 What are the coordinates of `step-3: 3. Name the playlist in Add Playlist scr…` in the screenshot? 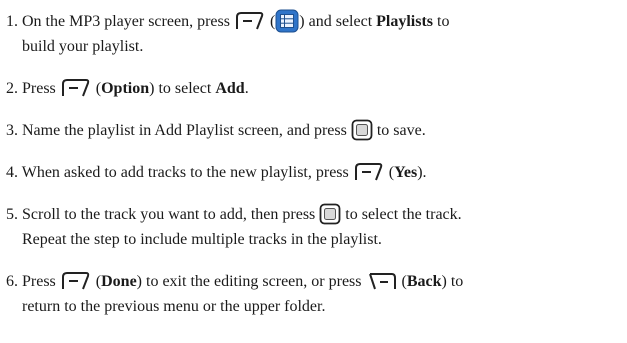 It's located at (313, 130).